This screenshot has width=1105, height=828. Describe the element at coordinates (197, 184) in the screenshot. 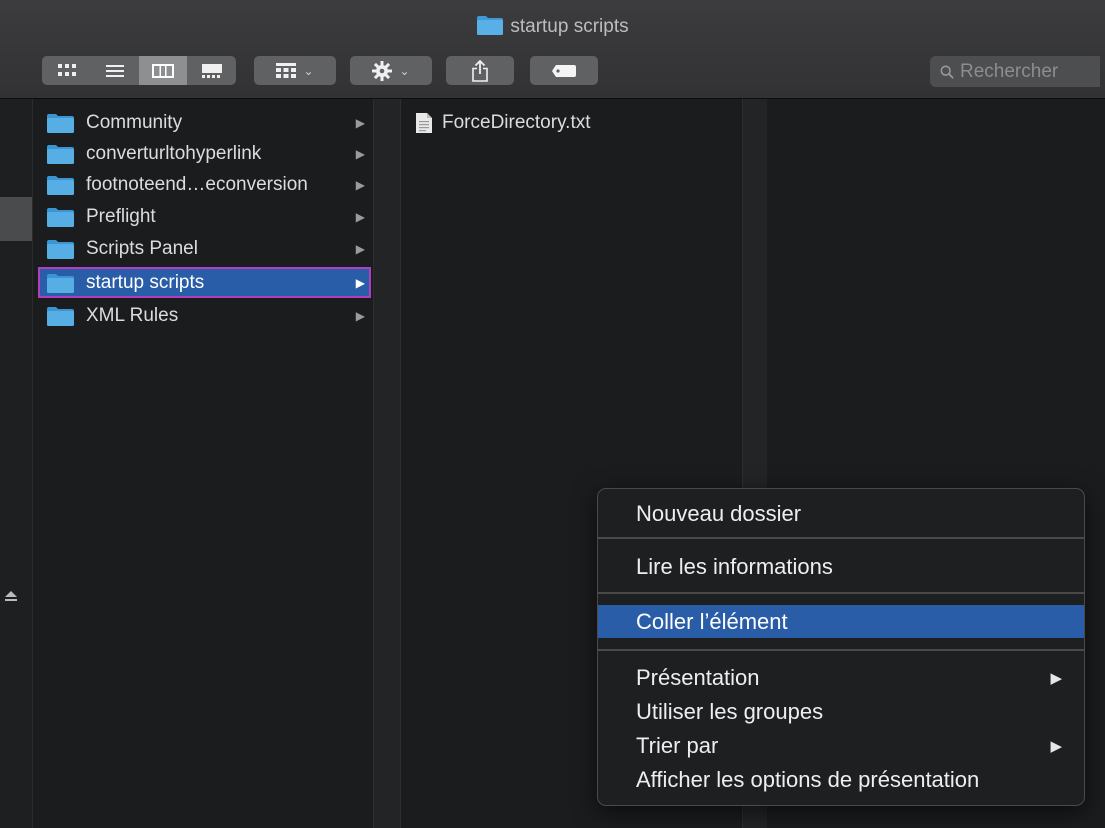

I see `folder-label: footnoteend…econversion` at that location.